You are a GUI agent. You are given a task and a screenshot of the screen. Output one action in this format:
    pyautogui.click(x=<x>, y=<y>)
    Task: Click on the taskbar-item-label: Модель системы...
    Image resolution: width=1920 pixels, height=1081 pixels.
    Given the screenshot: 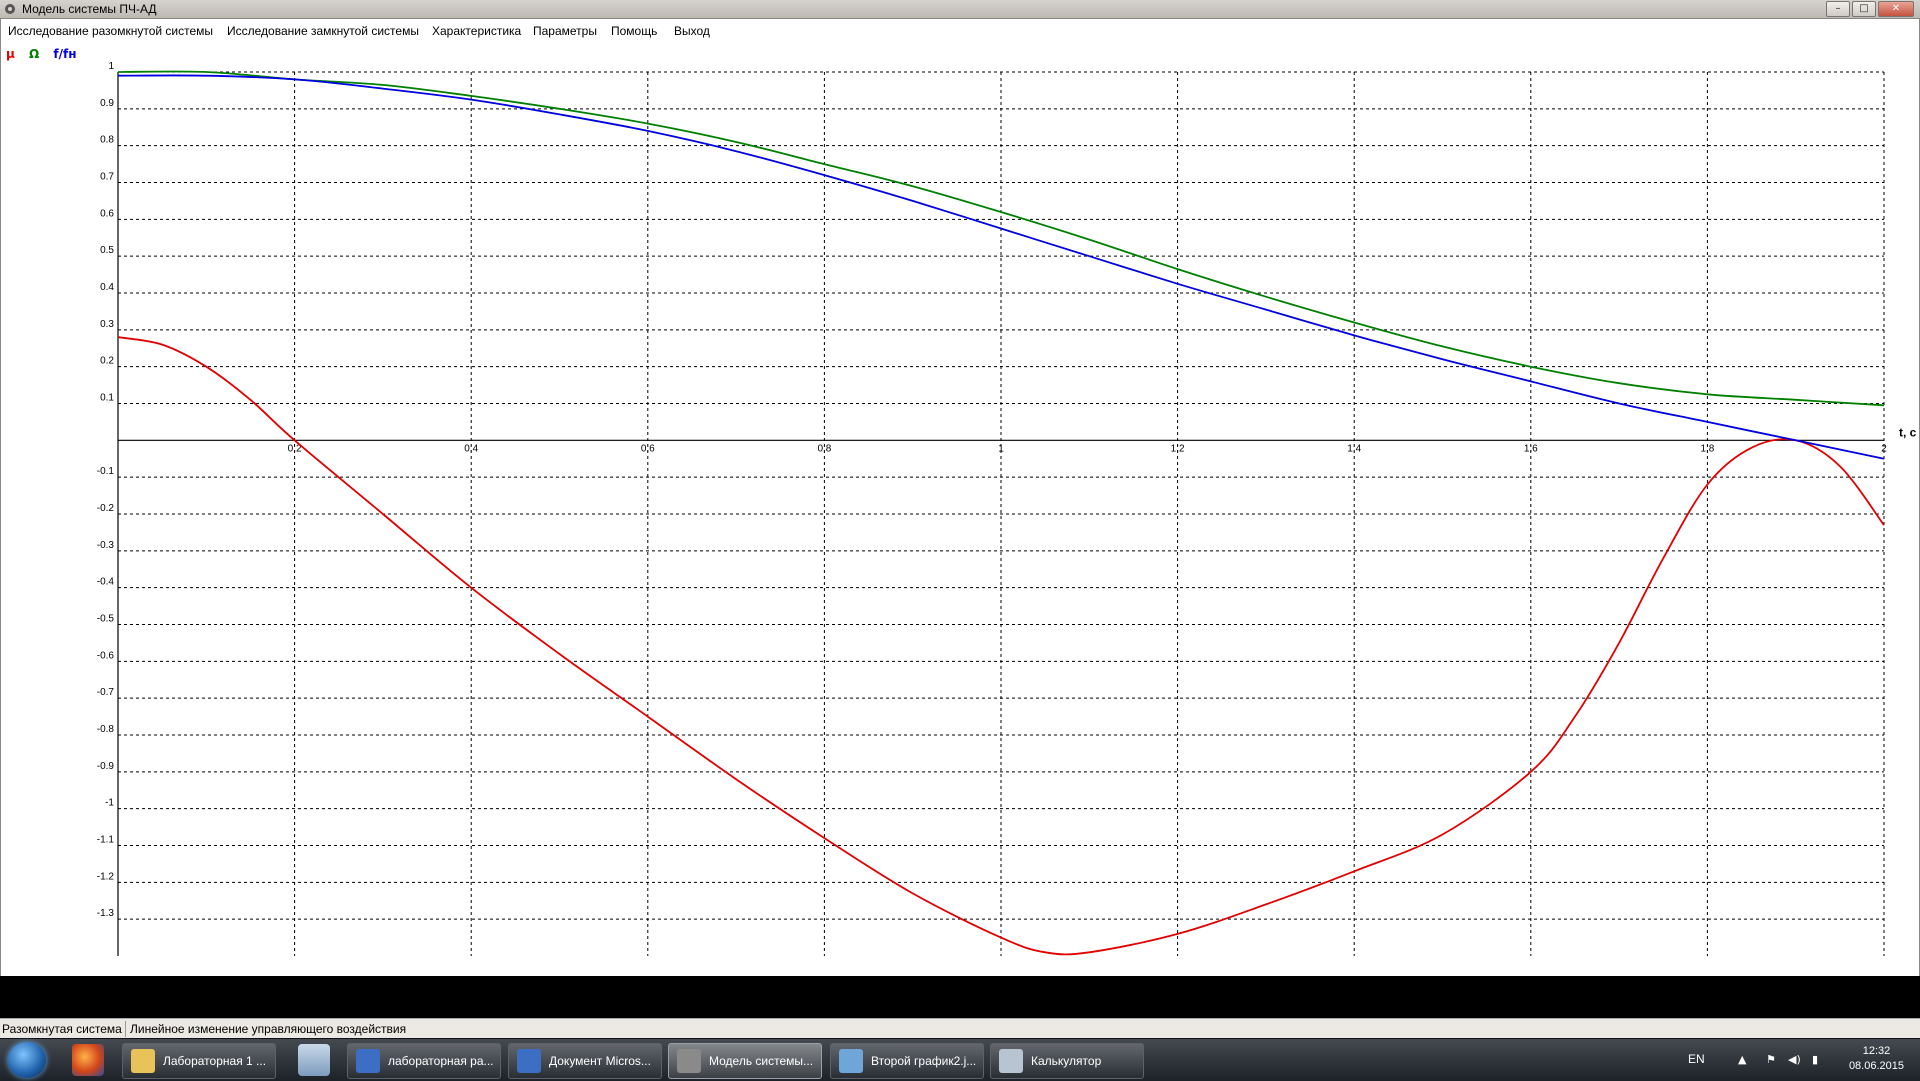 What is the action you would take?
    pyautogui.click(x=761, y=1061)
    